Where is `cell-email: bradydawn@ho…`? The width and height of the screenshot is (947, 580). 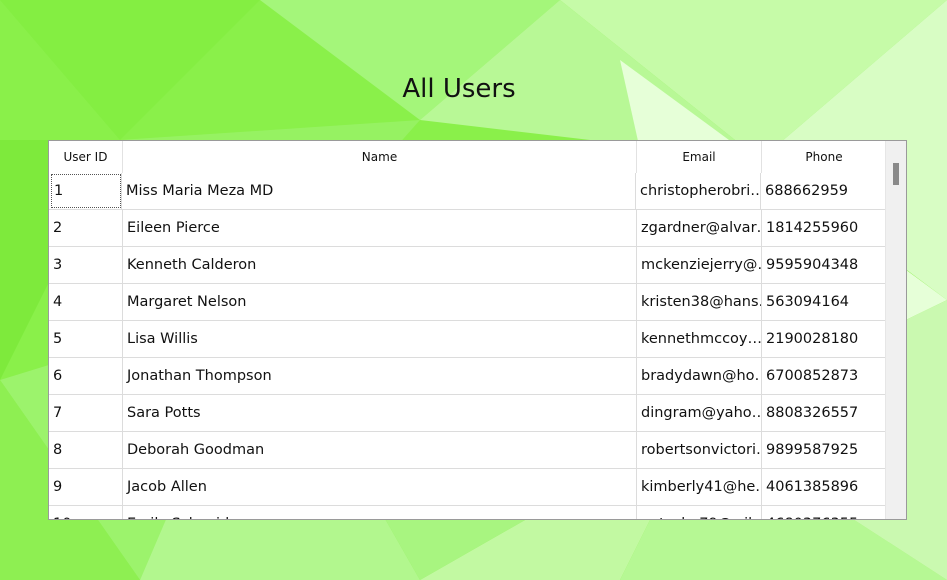
cell-email: bradydawn@ho… is located at coordinates (699, 376).